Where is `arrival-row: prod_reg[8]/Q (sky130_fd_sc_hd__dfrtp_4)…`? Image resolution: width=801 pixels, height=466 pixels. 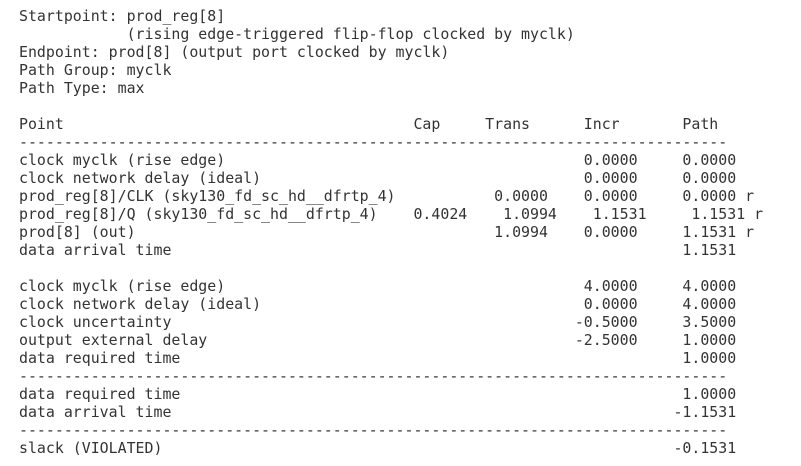 arrival-row: prod_reg[8]/Q (sky130_fd_sc_hd__dfrtp_4)… is located at coordinates (391, 214).